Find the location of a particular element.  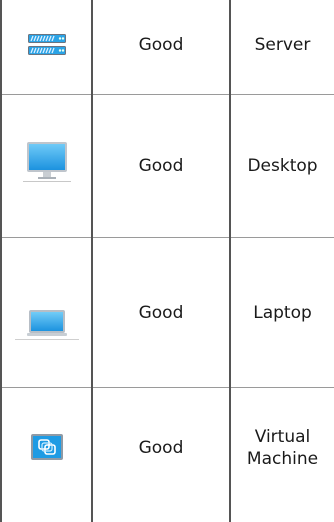

desktop-icon is located at coordinates (46, 164).